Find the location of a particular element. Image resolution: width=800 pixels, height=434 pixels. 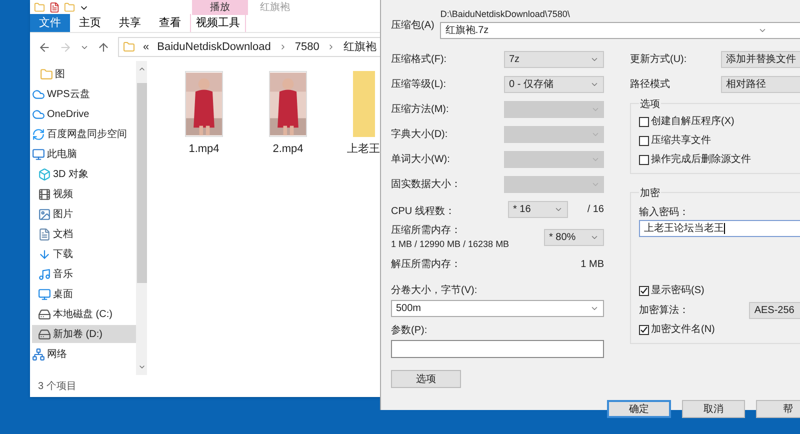

image-icon is located at coordinates (44, 214).